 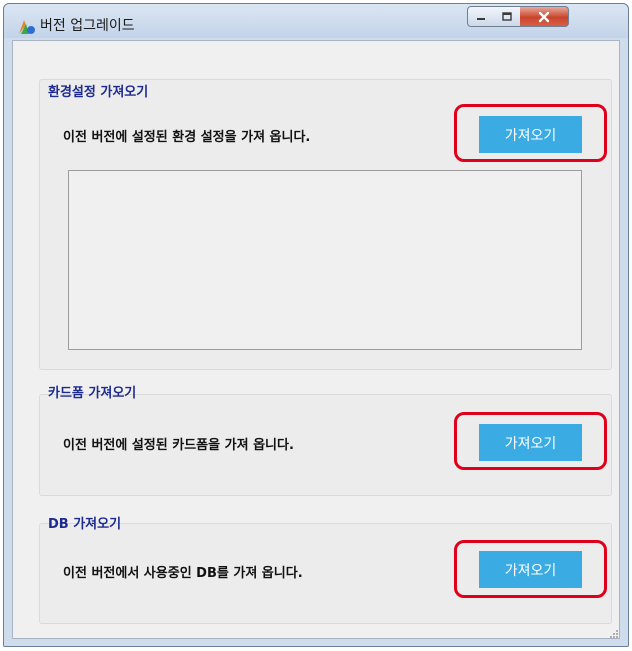 I want to click on db-import-highlight, so click(x=530, y=569).